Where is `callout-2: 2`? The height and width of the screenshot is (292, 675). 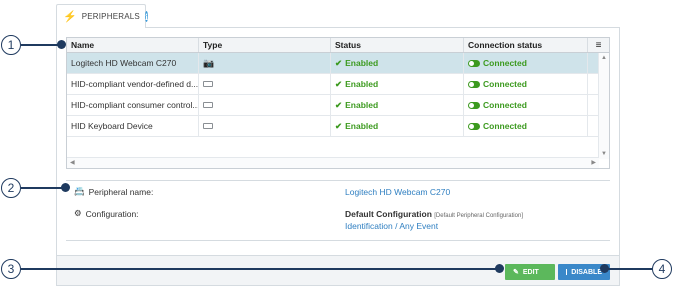
callout-2: 2 is located at coordinates (11, 188).